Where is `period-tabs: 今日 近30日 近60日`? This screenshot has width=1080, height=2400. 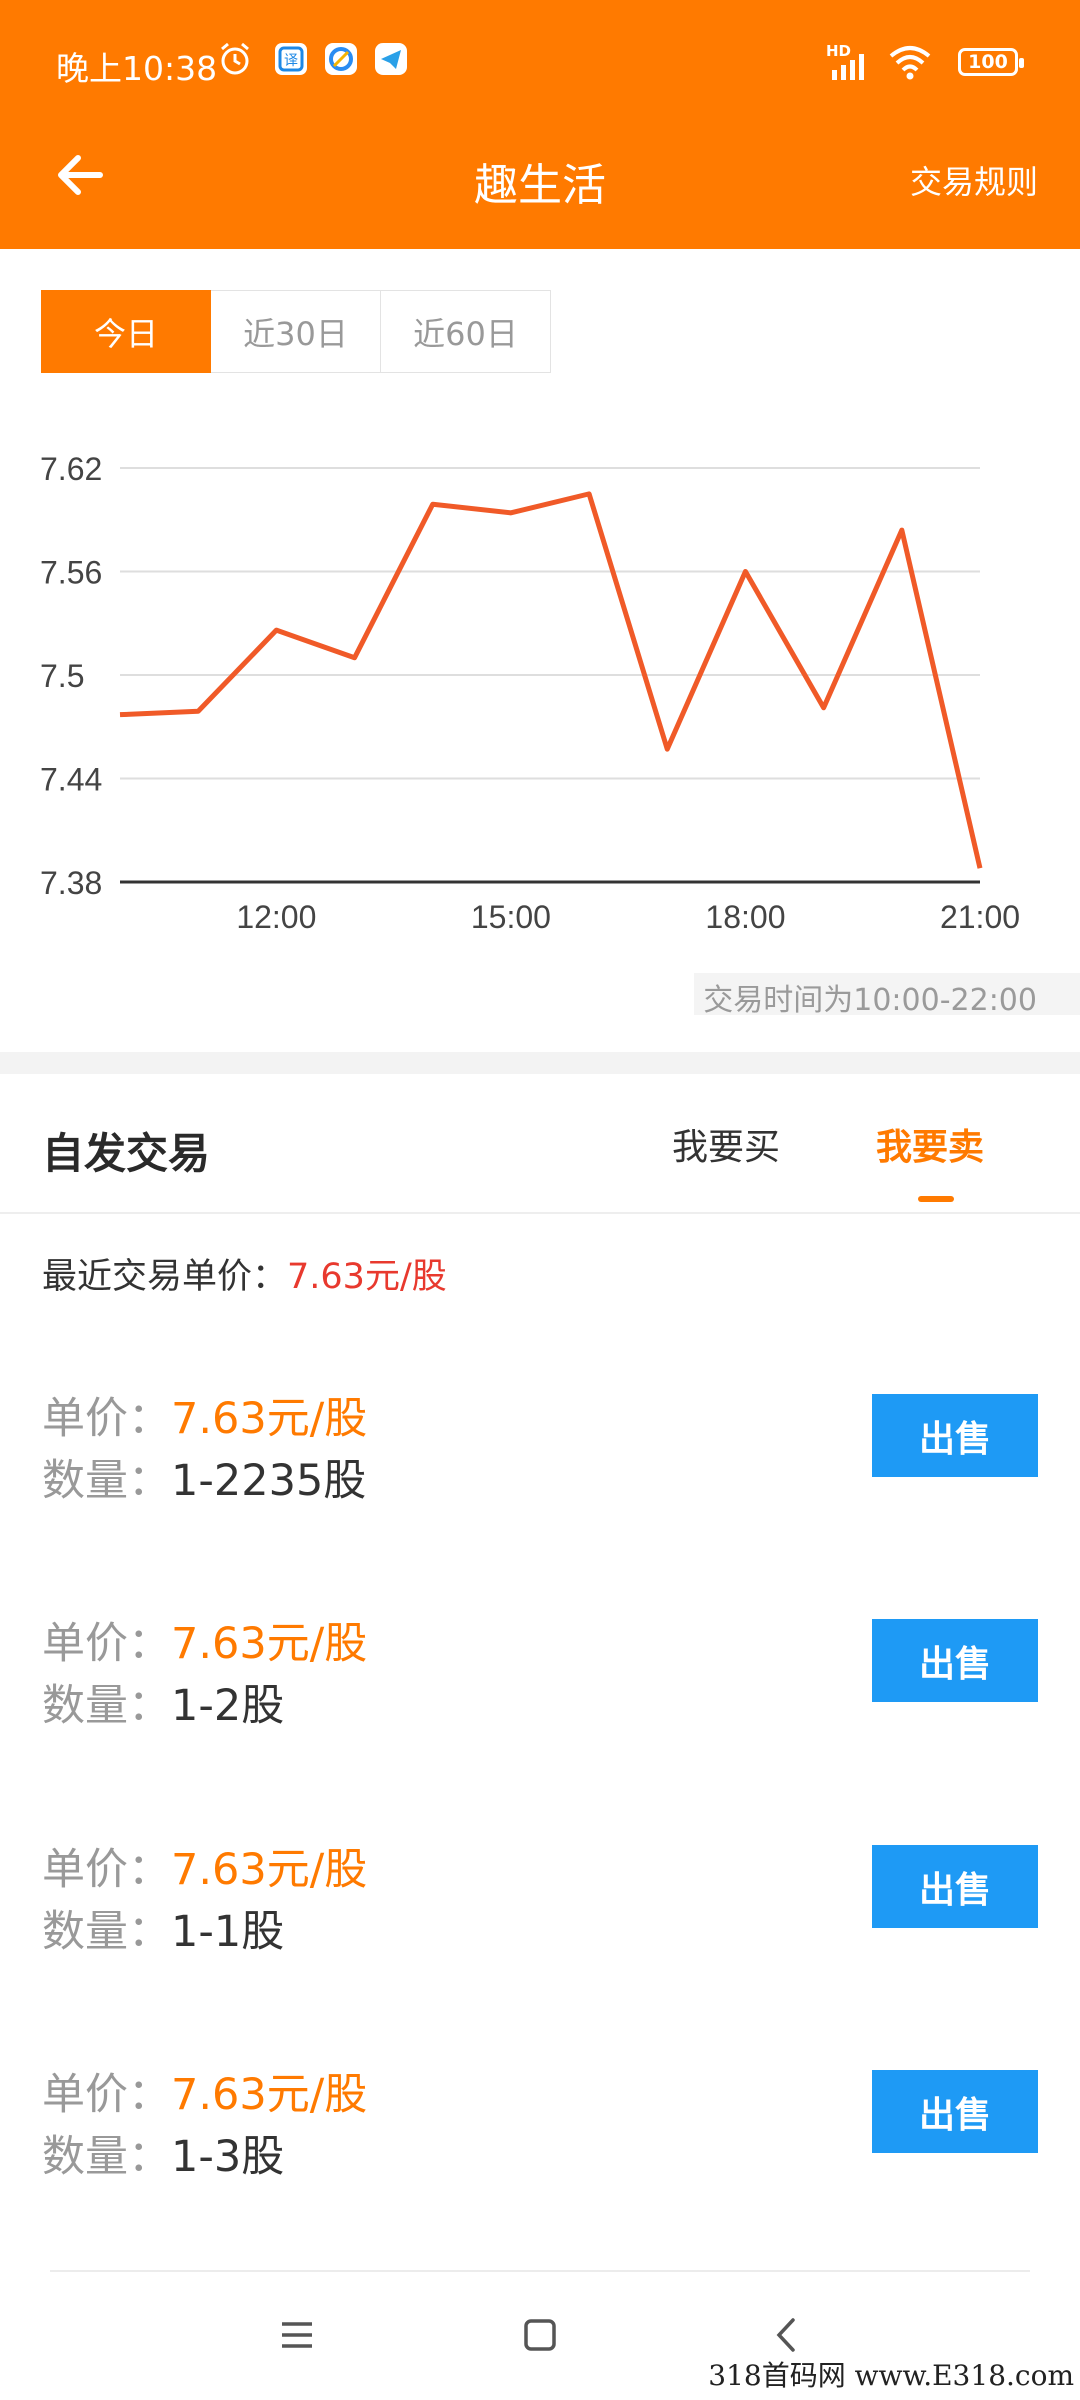 period-tabs: 今日 近30日 近60日 is located at coordinates (296, 331).